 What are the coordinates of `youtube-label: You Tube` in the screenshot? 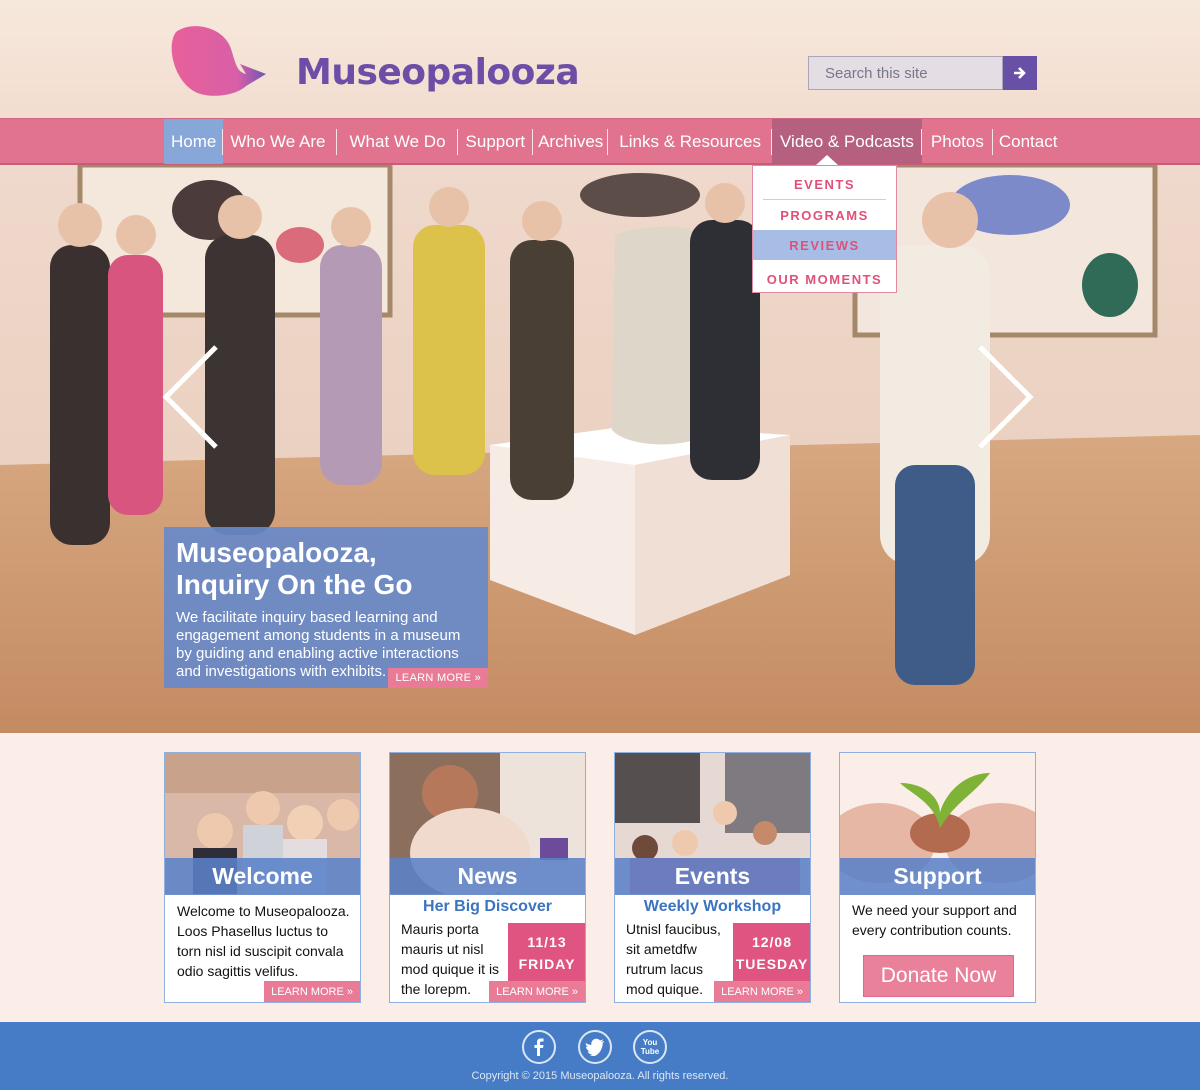 It's located at (650, 1047).